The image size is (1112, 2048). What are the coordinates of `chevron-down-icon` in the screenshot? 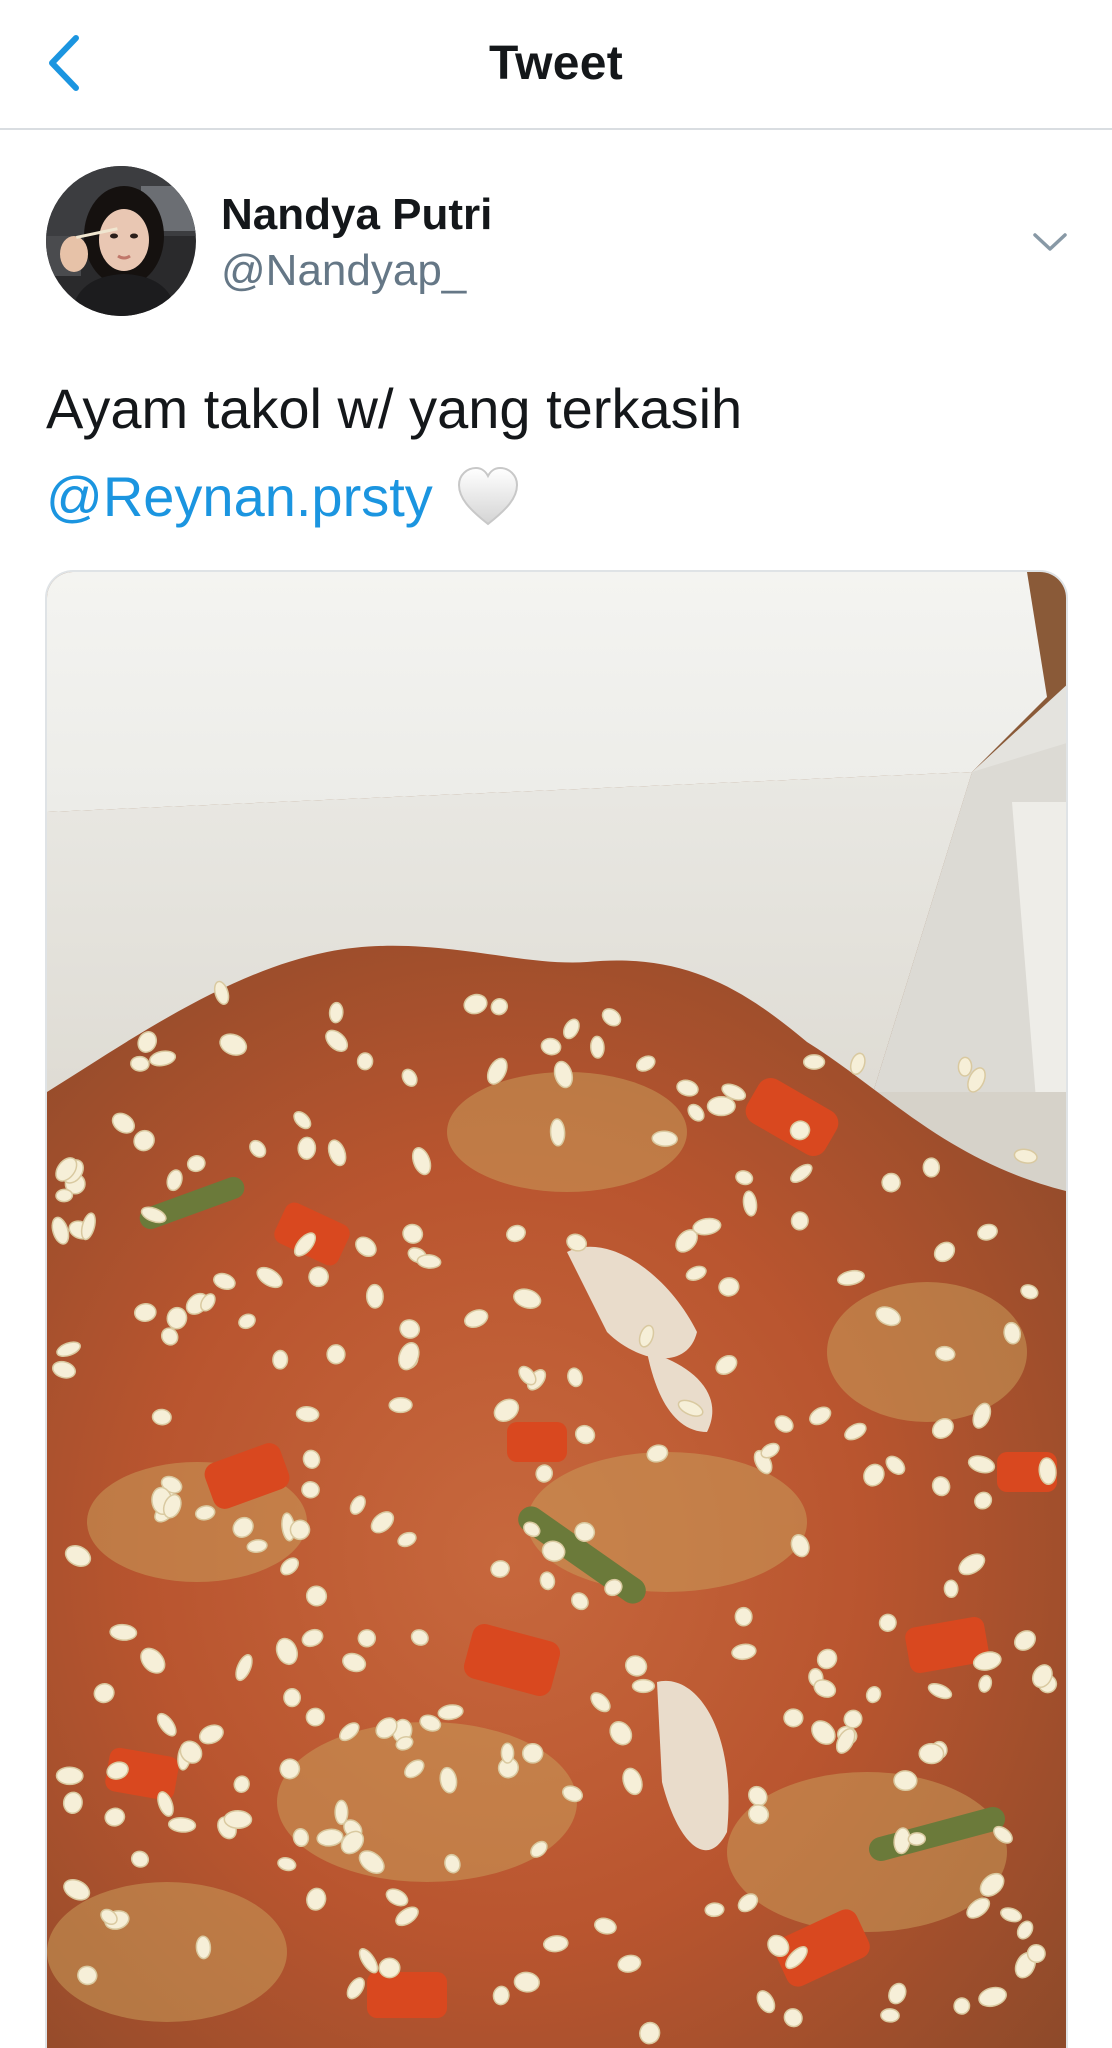 It's located at (1050, 242).